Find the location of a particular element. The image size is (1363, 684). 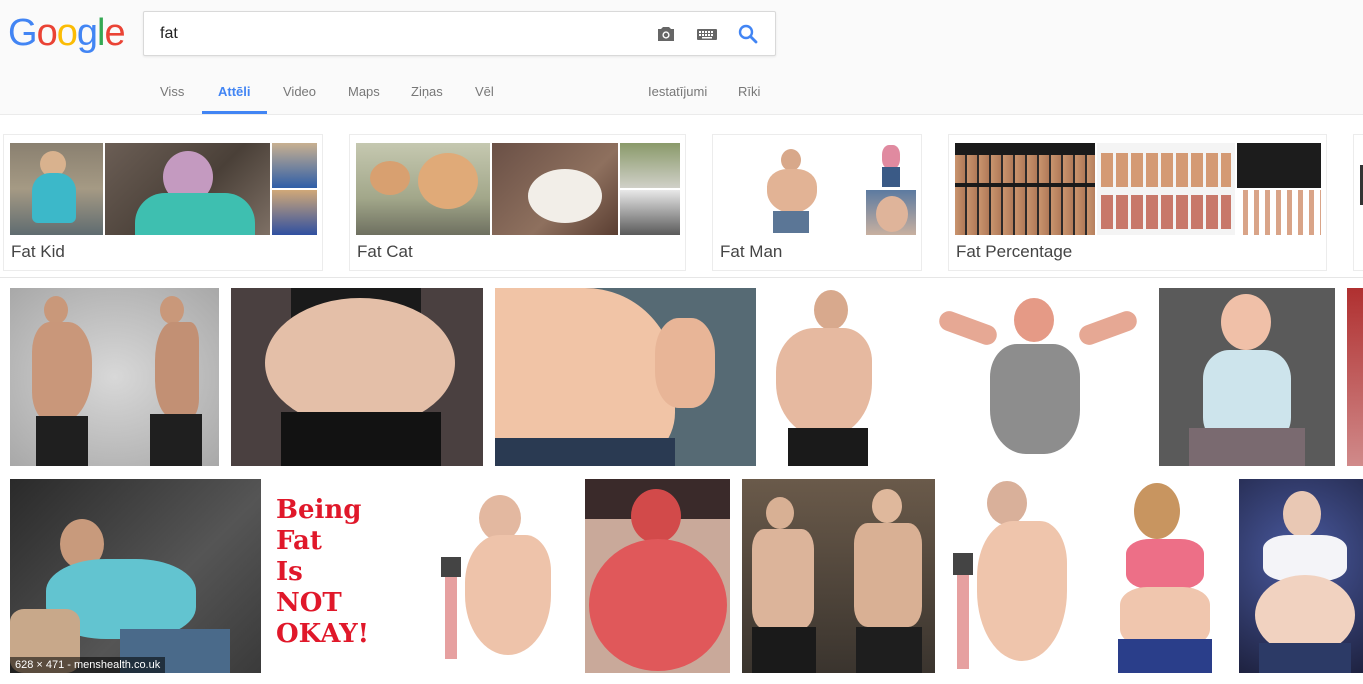

search-icon is located at coordinates (748, 34).